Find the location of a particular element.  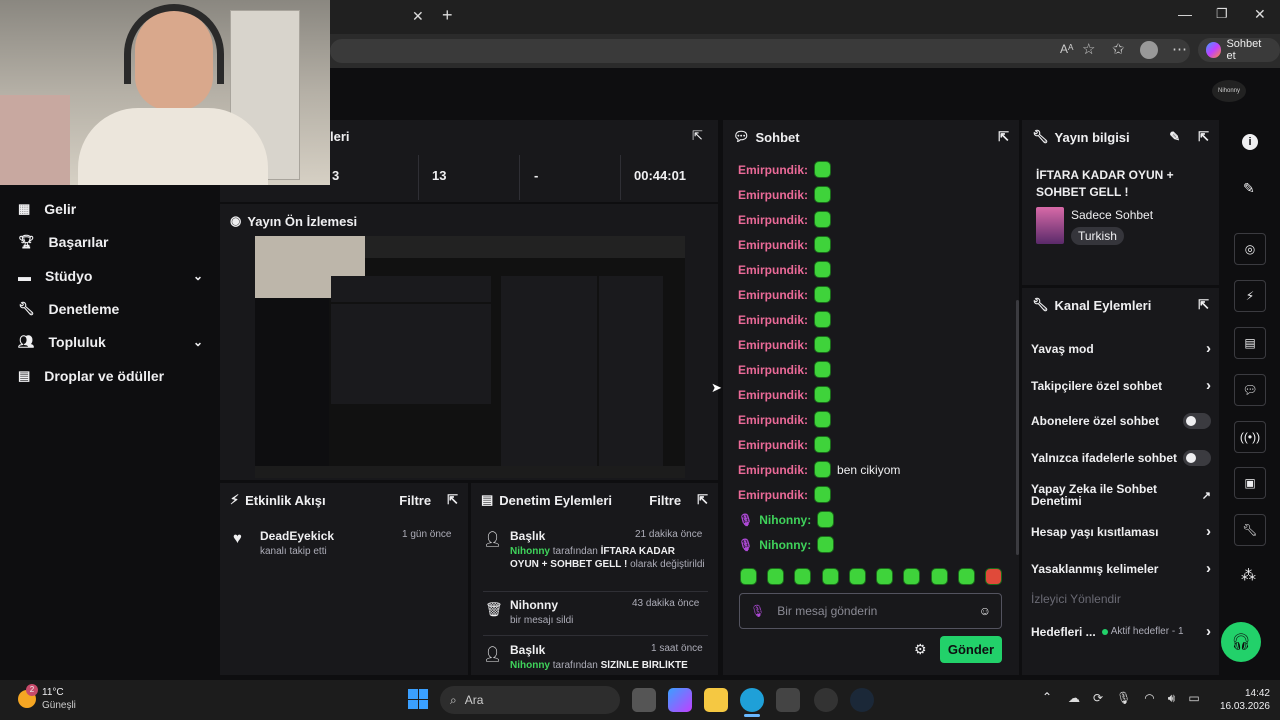

edge-browser-icon is located at coordinates (752, 700).